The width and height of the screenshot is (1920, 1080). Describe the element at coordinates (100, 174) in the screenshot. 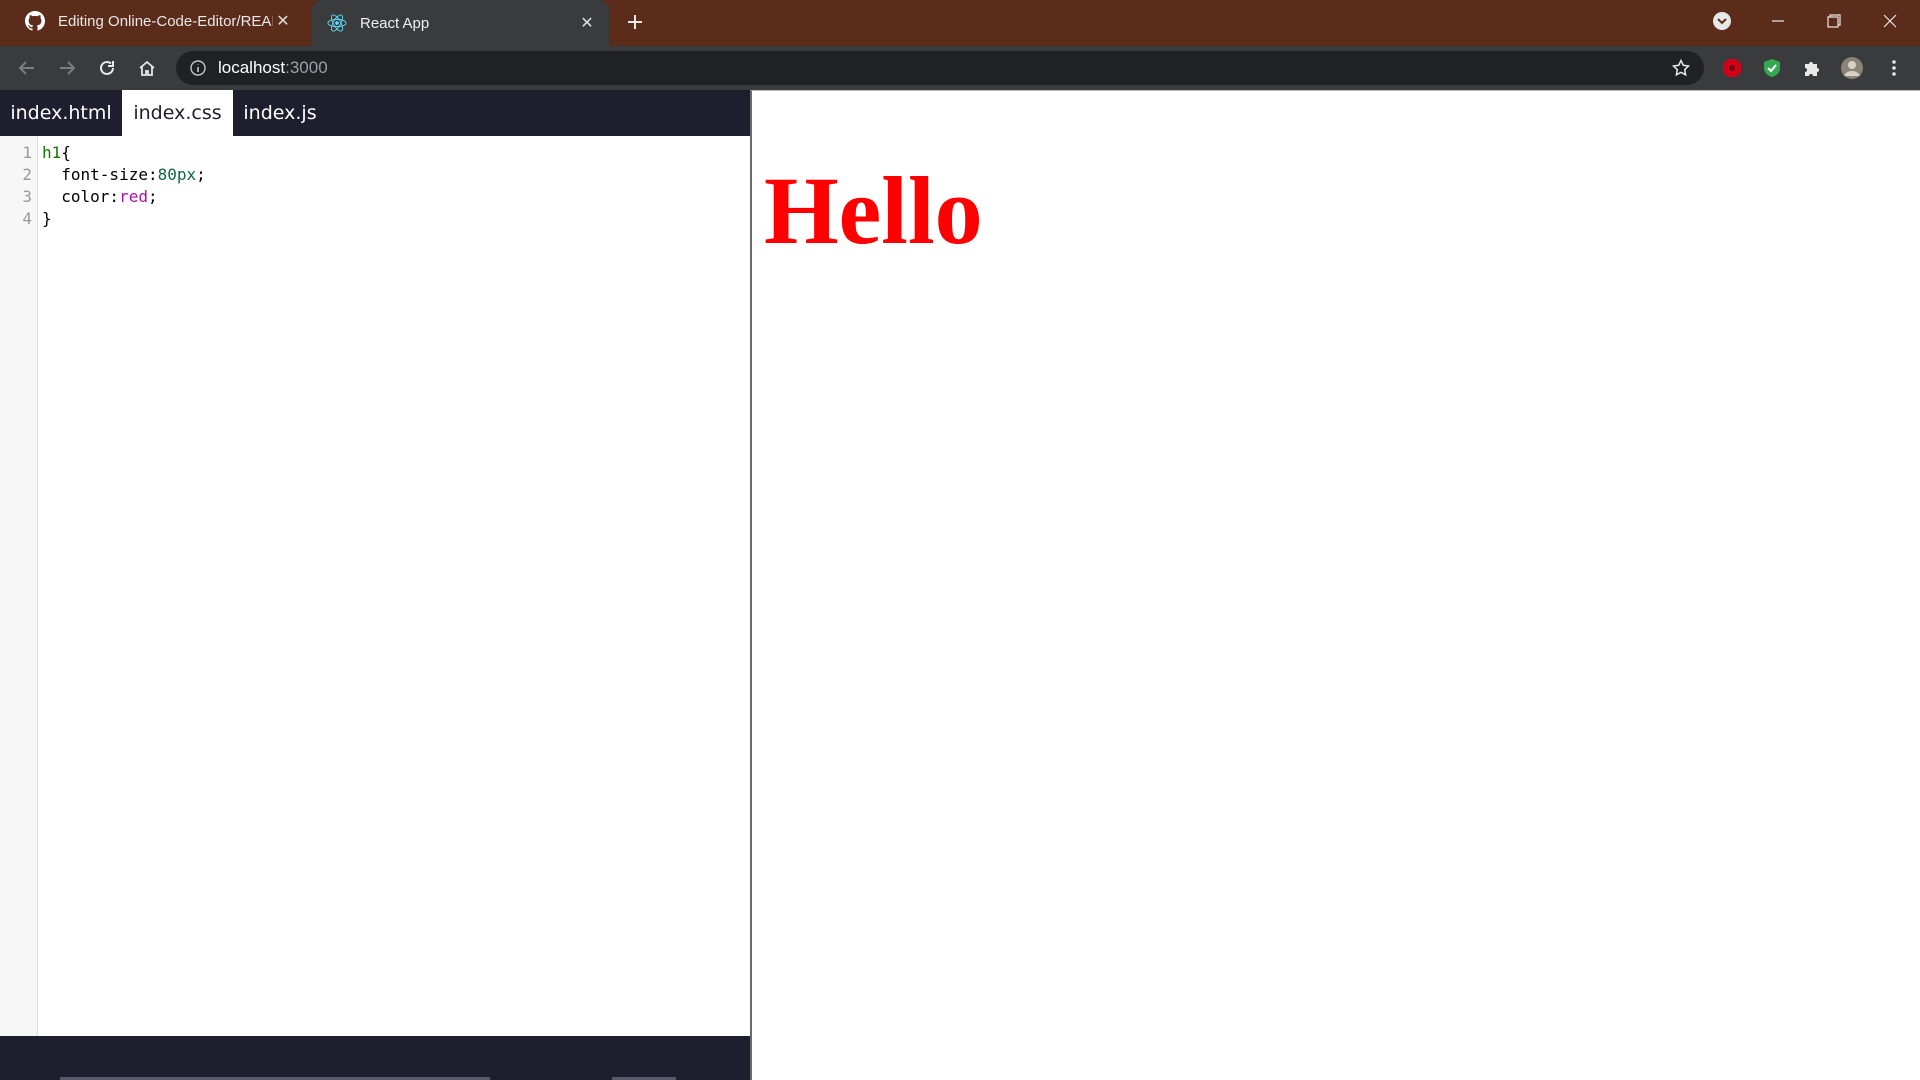

I see `css-property: font-size:` at that location.